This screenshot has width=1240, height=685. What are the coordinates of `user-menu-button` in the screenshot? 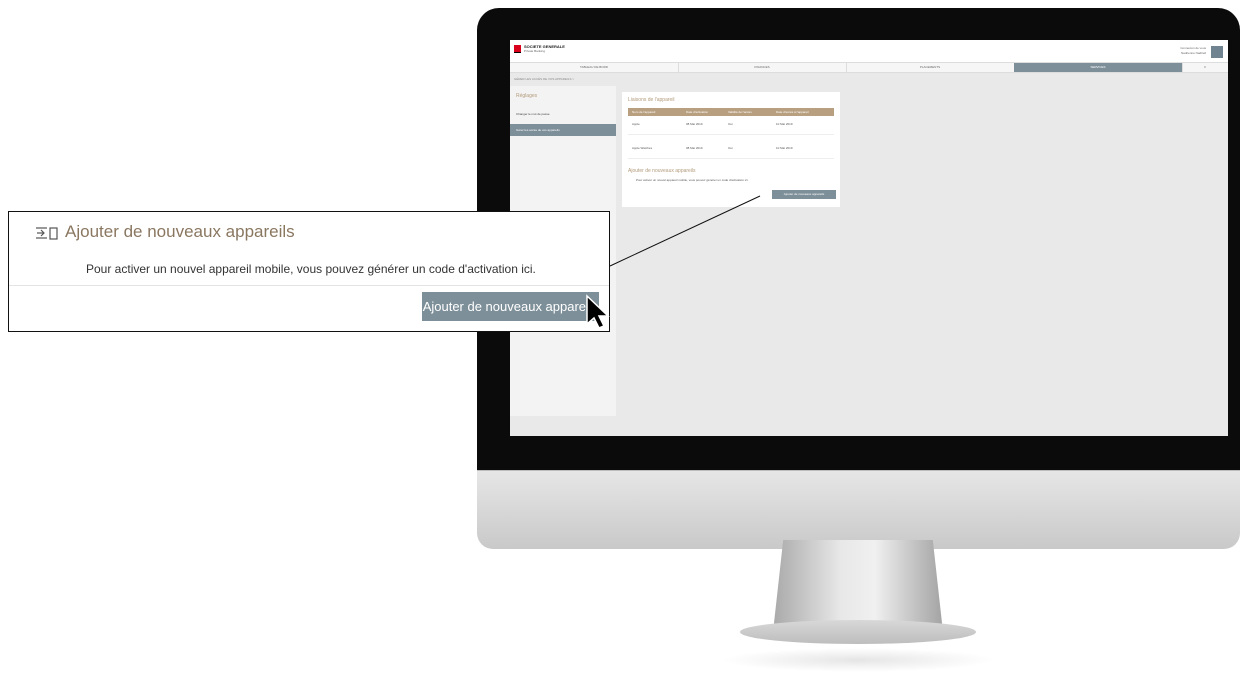 It's located at (1217, 52).